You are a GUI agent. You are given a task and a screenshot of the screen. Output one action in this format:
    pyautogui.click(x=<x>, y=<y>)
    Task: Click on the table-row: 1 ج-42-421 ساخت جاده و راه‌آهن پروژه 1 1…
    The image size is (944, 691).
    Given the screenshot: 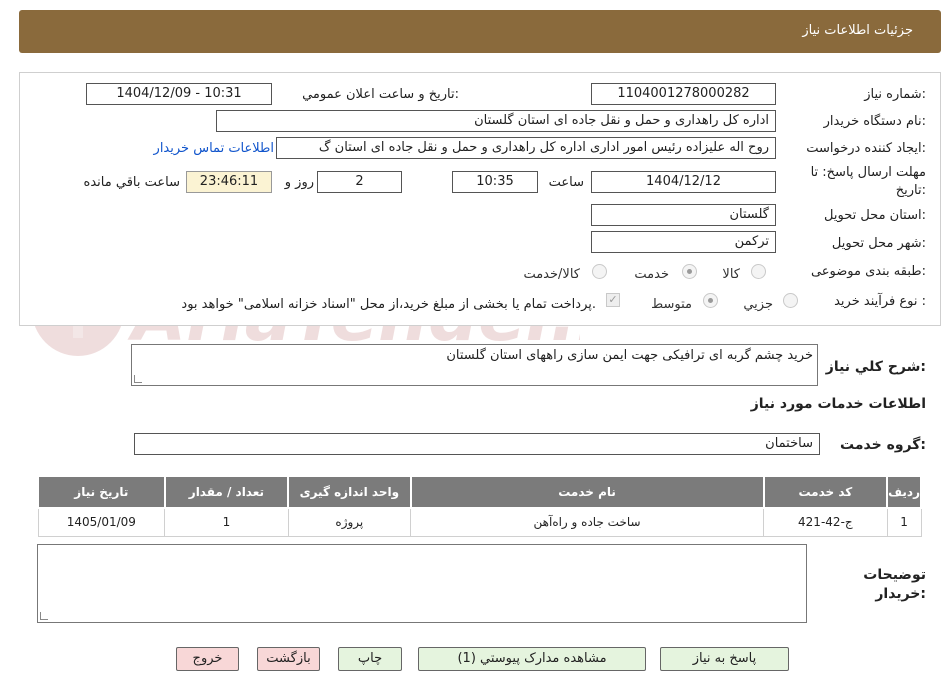 What is the action you would take?
    pyautogui.click(x=479, y=522)
    